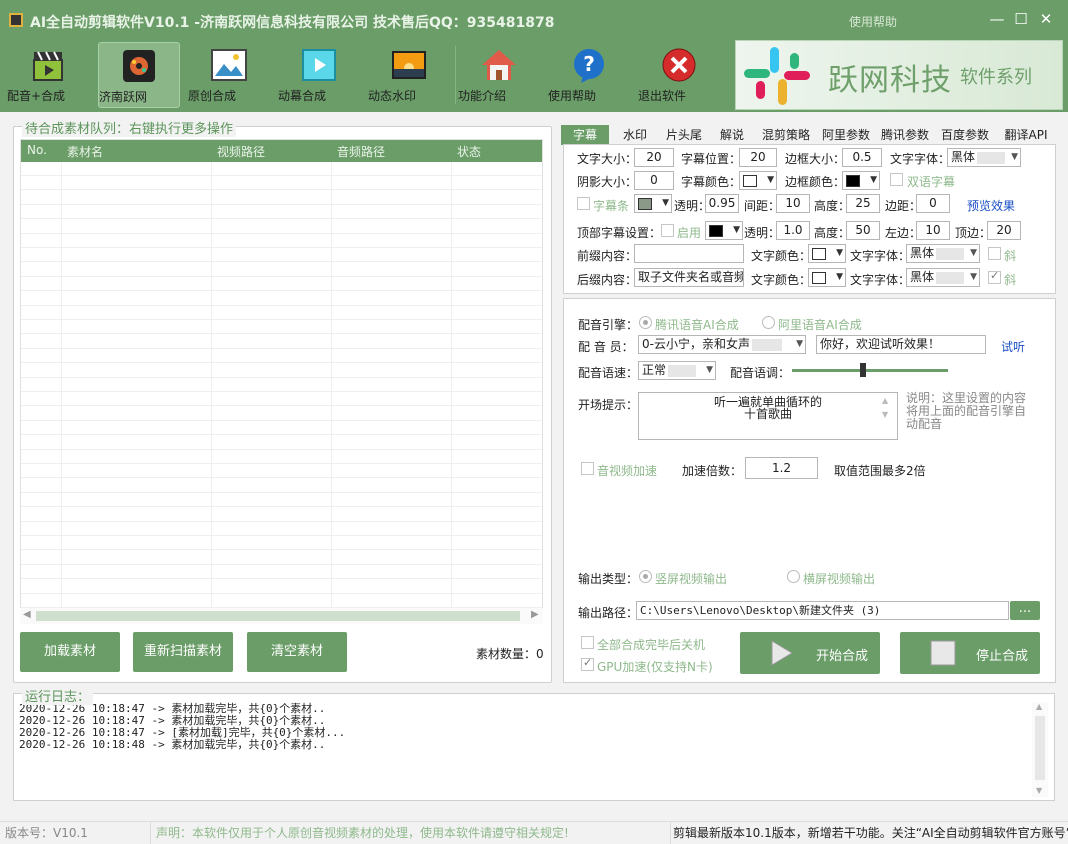 This screenshot has height=844, width=1068. What do you see at coordinates (583, 203) in the screenshot?
I see `subtitle-bar-checkbox` at bounding box center [583, 203].